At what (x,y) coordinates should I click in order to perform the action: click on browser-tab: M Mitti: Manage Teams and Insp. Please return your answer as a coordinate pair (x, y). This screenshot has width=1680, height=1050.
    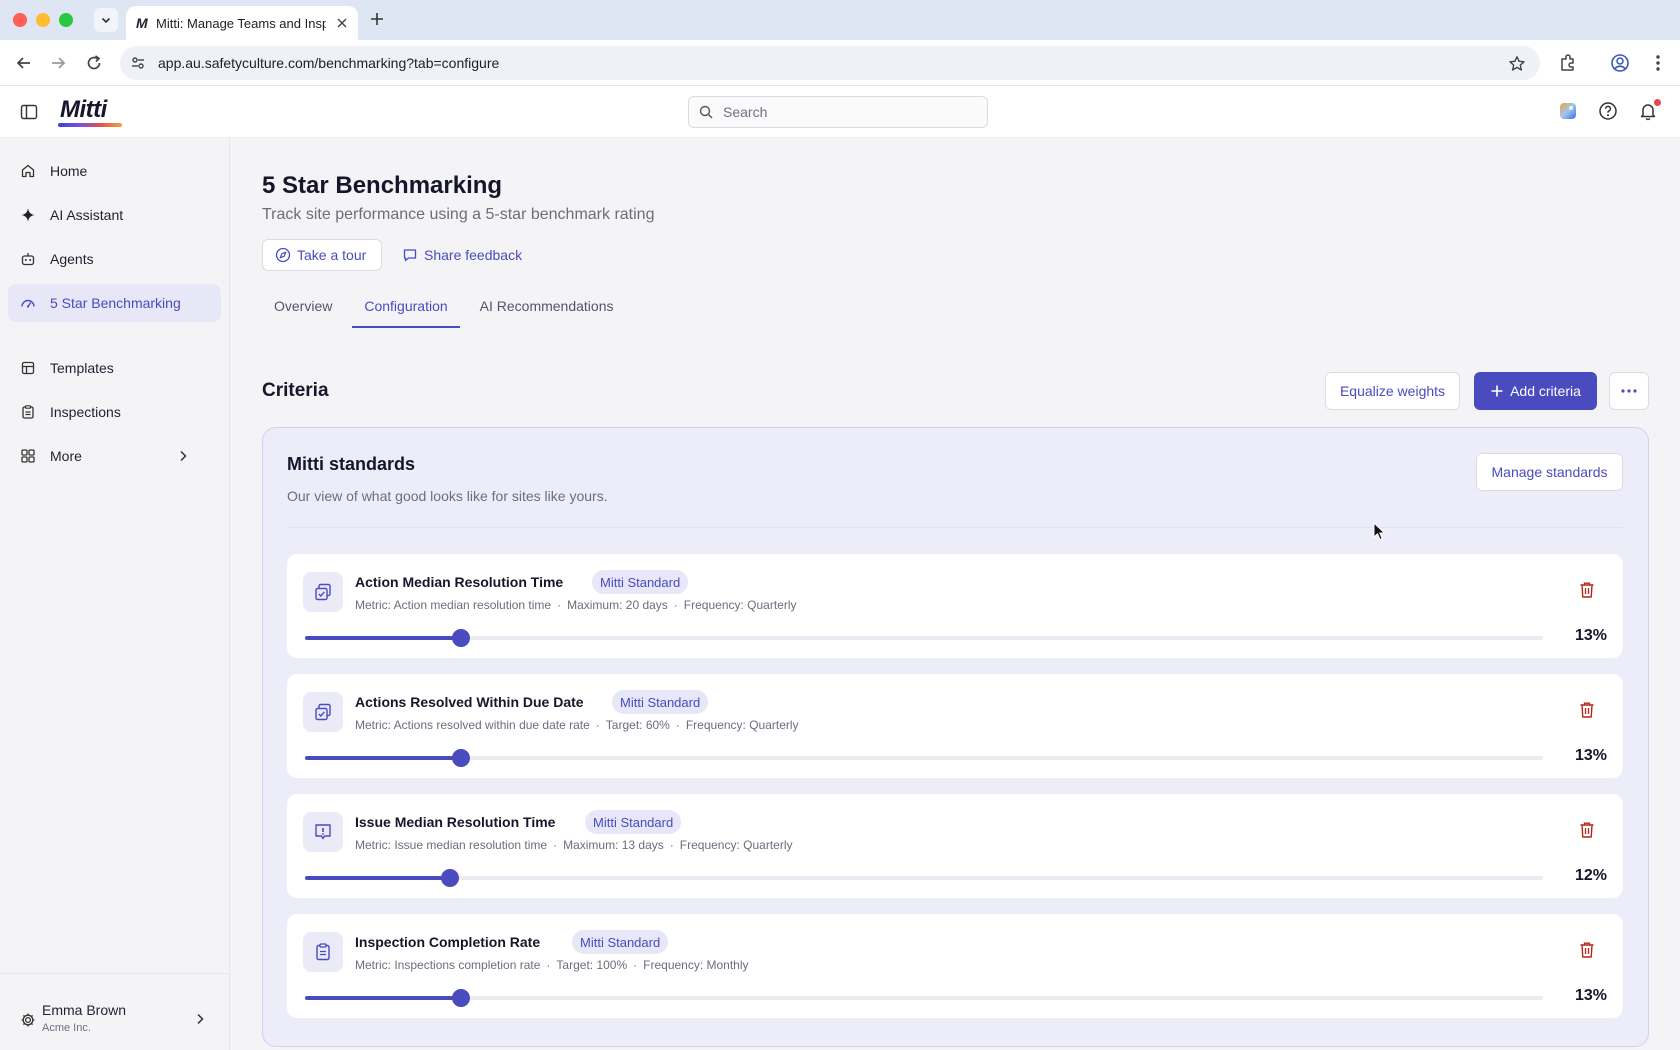
    Looking at the image, I should click on (242, 23).